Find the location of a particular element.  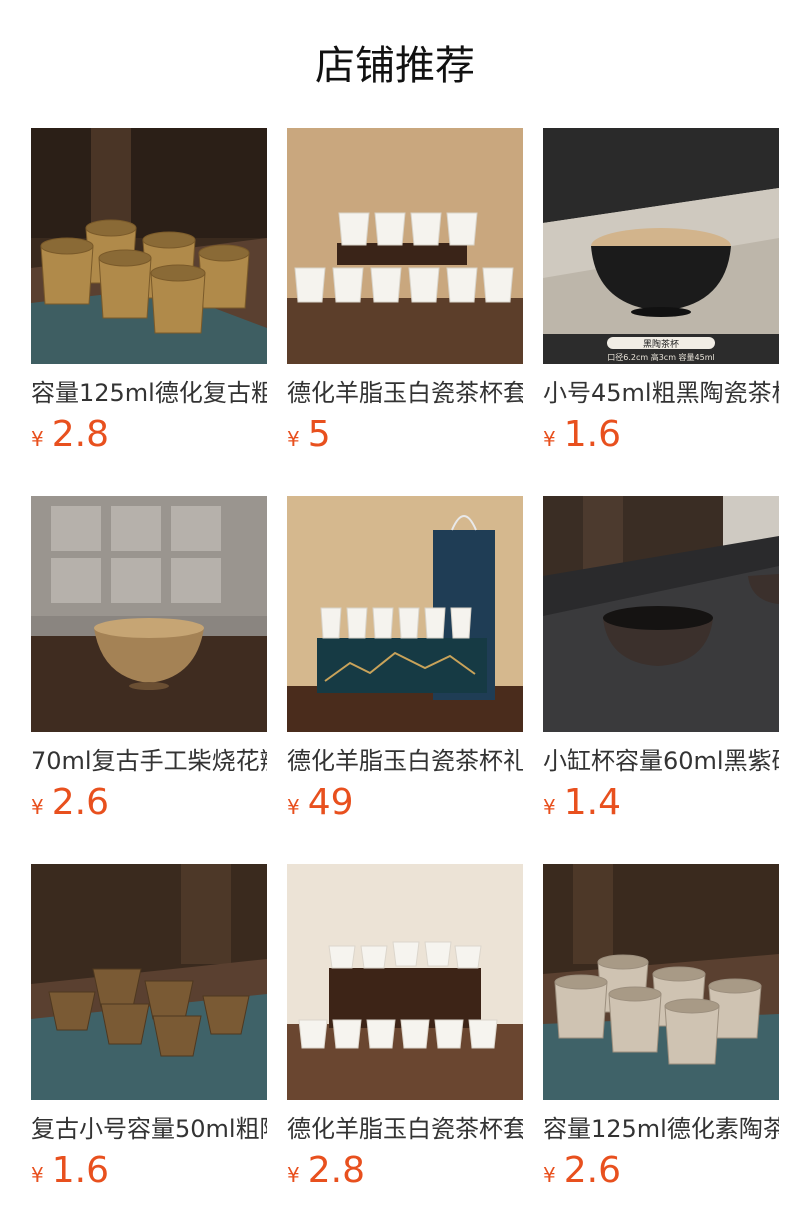

price-value: 5 is located at coordinates (319, 434).